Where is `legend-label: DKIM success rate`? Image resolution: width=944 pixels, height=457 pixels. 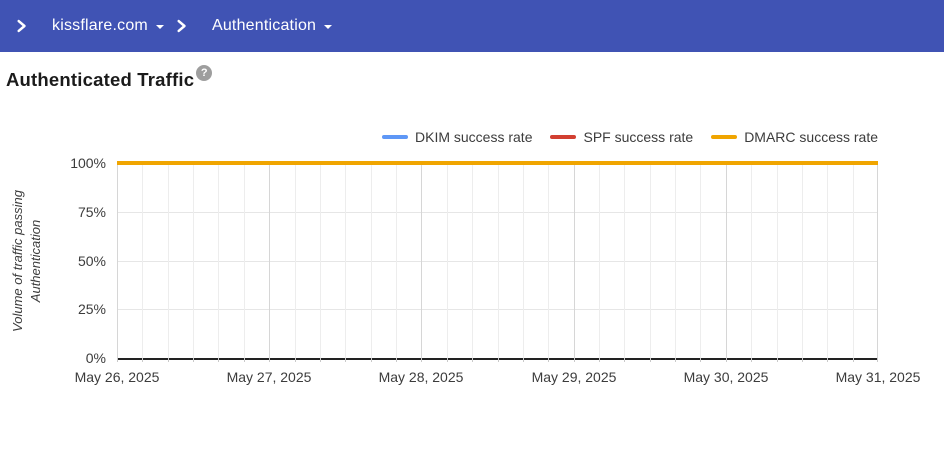
legend-label: DKIM success rate is located at coordinates (474, 137).